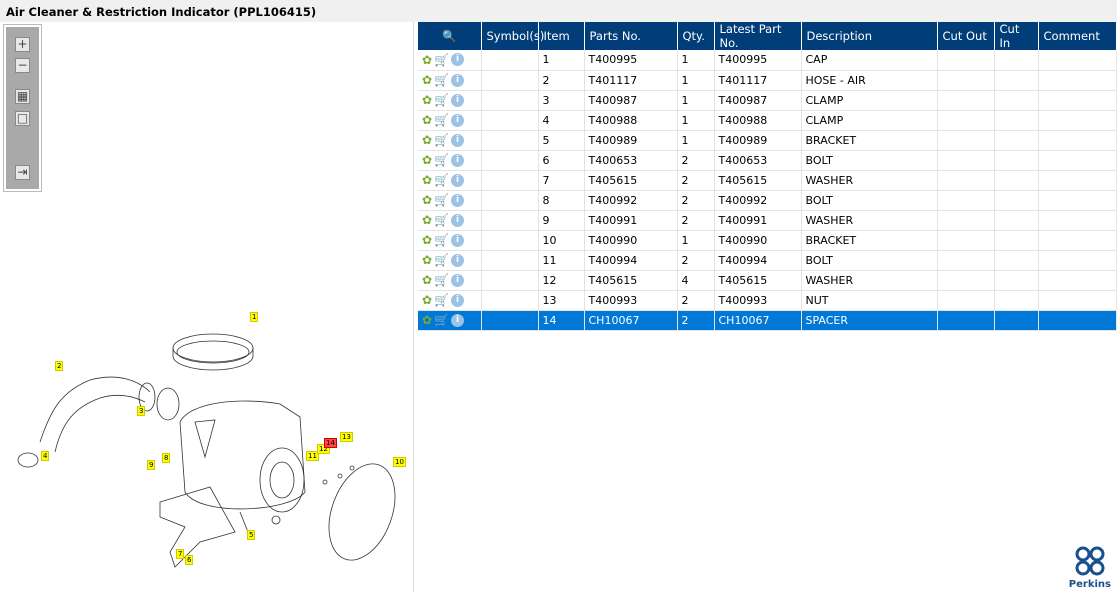 This screenshot has height=592, width=1117. I want to click on callout-8: 8, so click(166, 458).